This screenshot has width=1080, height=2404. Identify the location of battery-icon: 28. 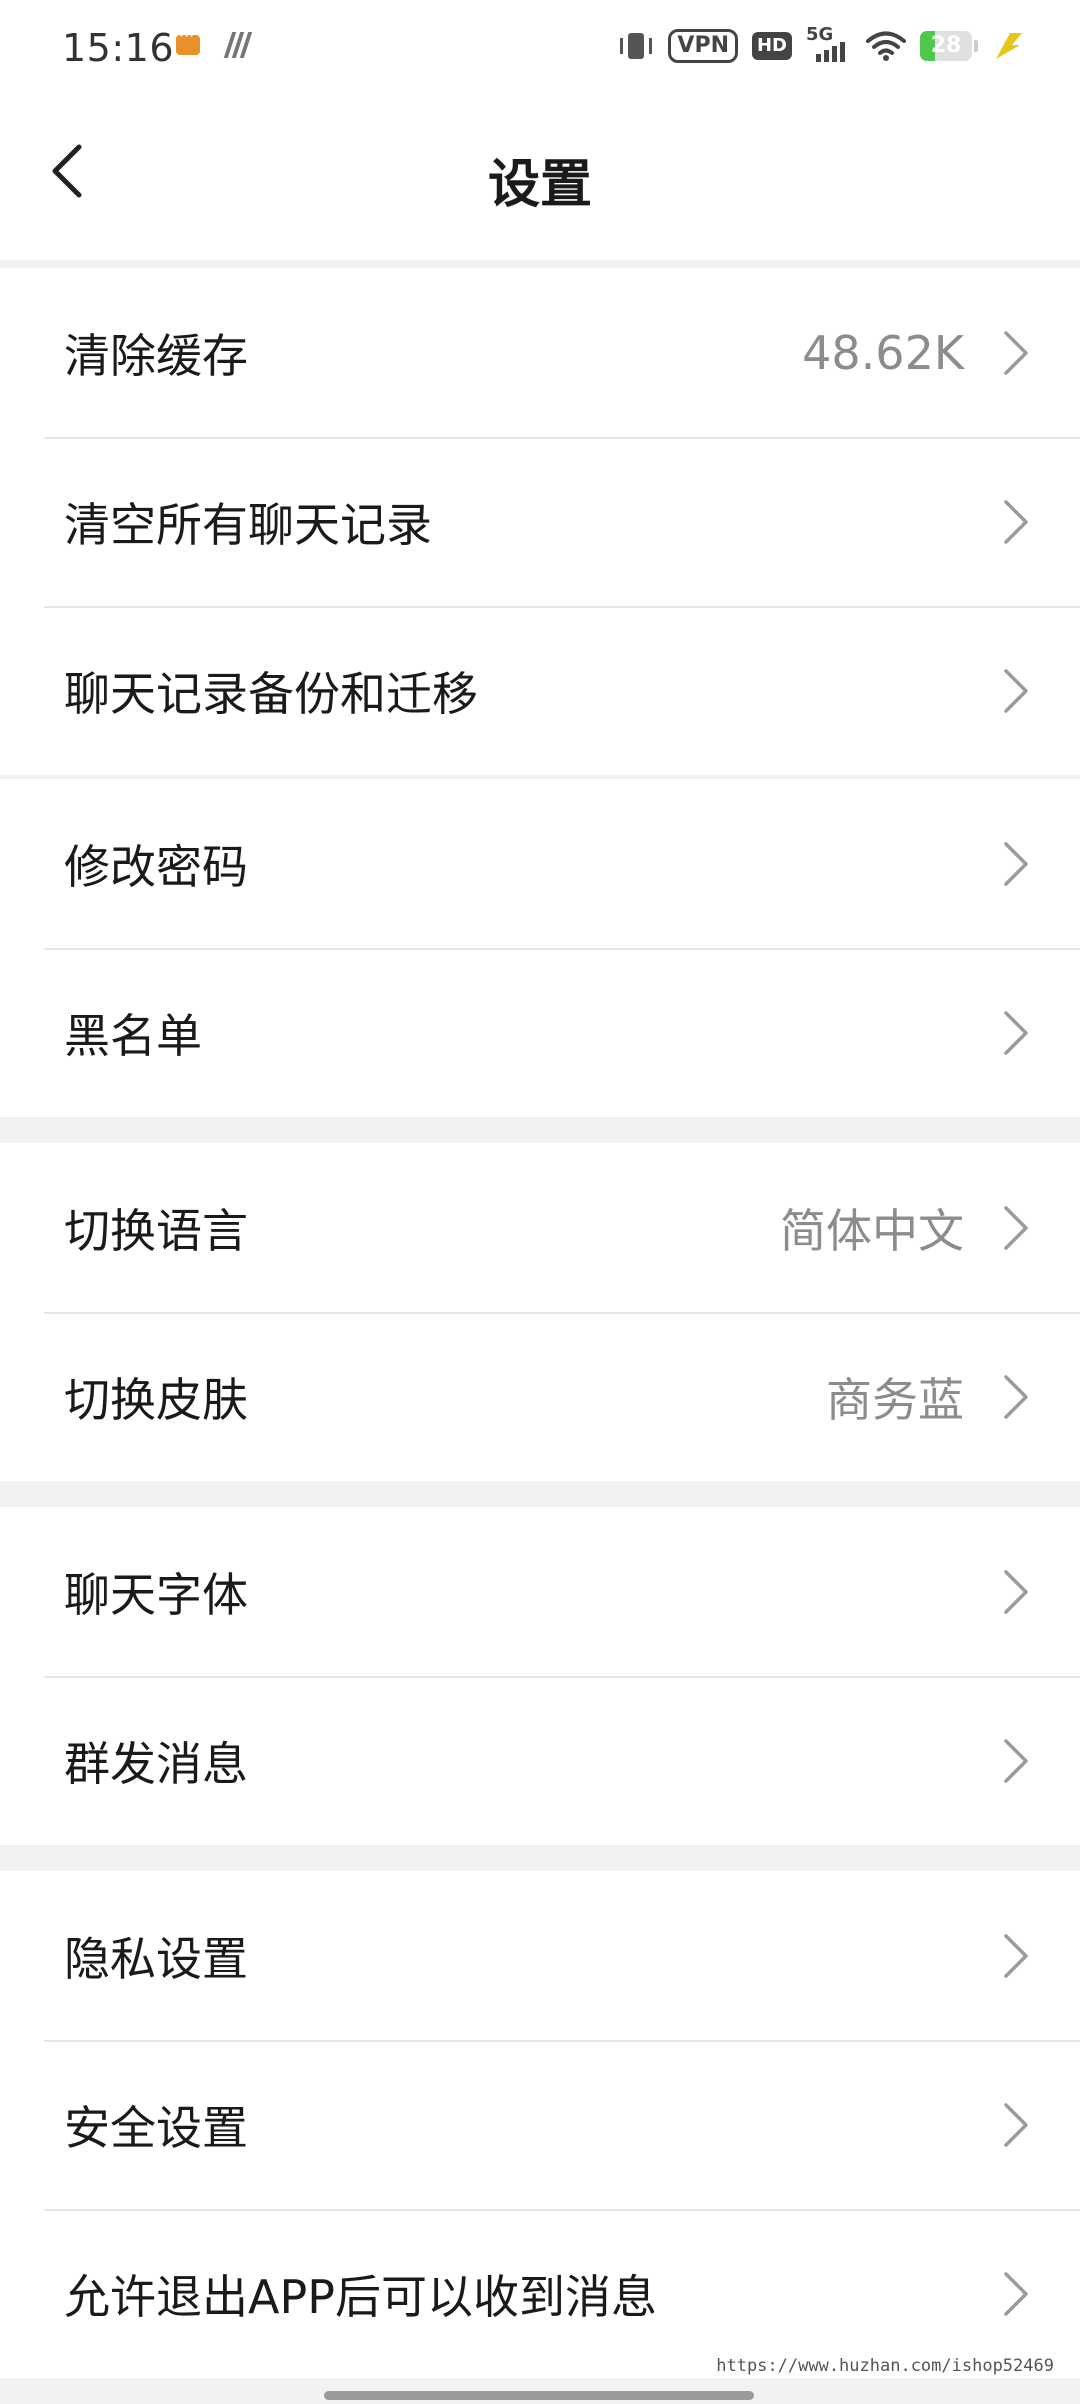
(949, 46).